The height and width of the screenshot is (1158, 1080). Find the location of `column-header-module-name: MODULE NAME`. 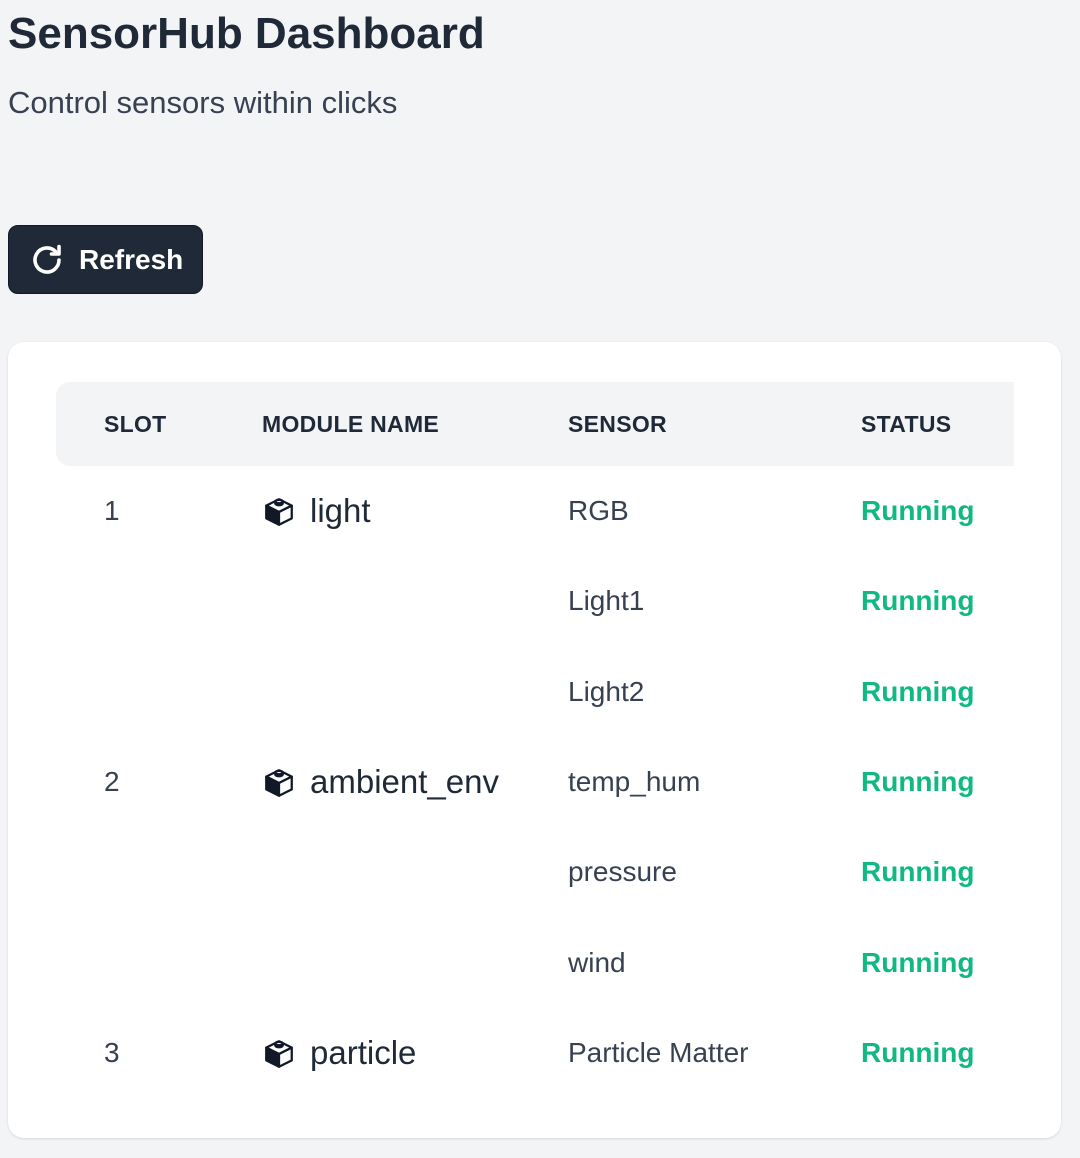

column-header-module-name: MODULE NAME is located at coordinates (351, 424).